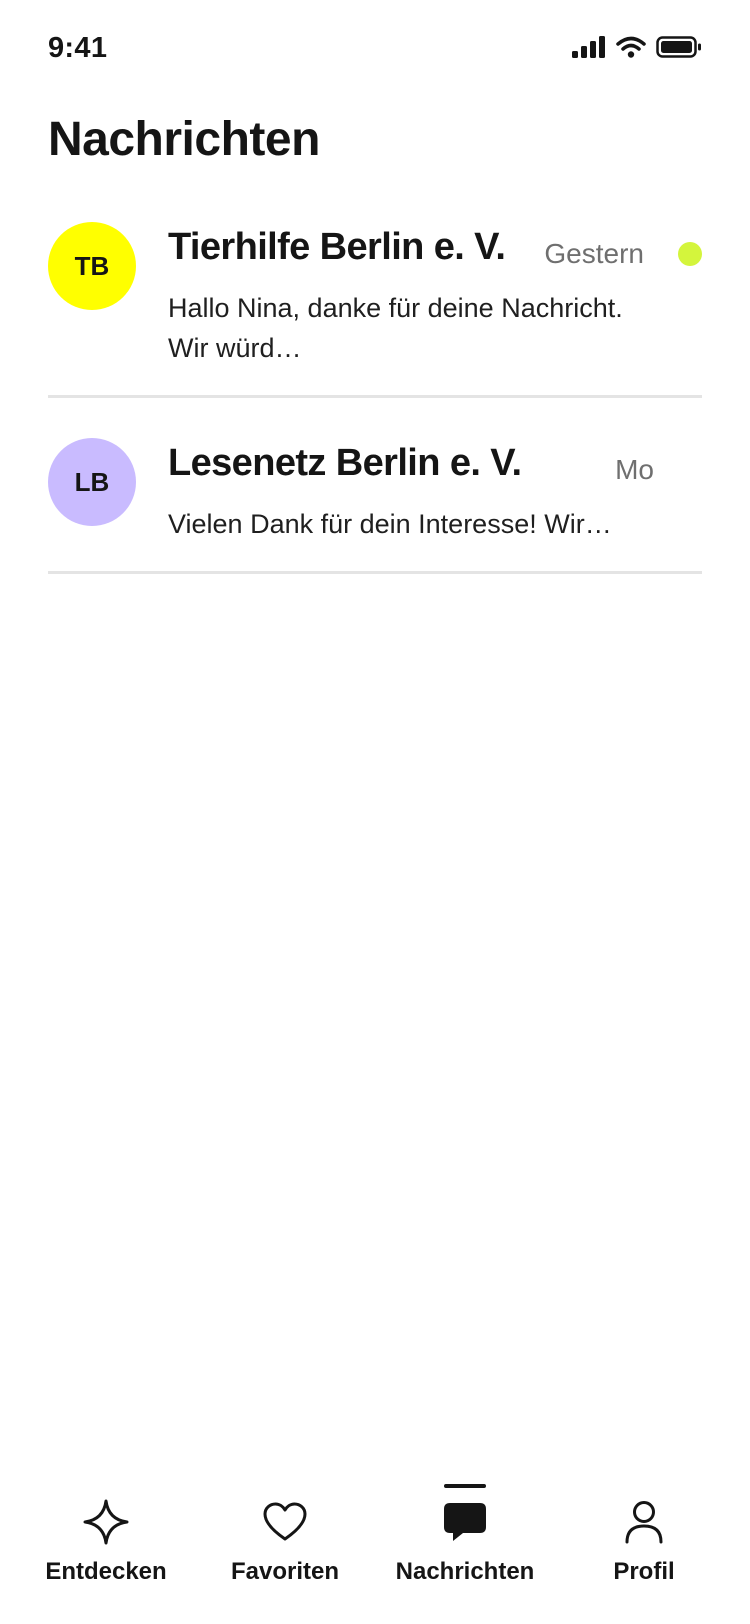 The height and width of the screenshot is (1624, 750). I want to click on bottom-tab-bar: Entdecken Favoriten Nachrichten Profil, so click(375, 1547).